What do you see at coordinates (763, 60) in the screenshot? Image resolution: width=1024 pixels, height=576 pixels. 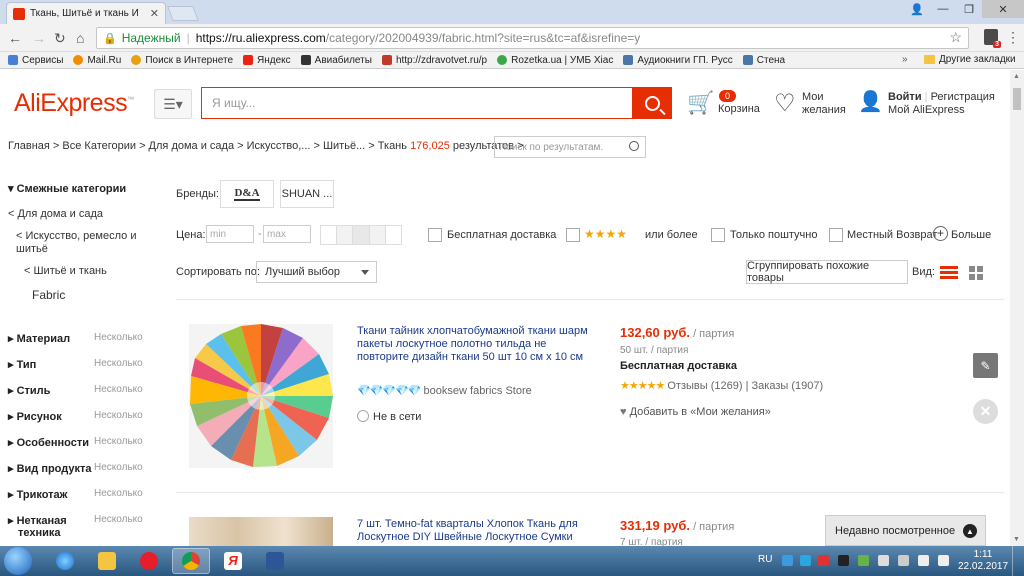 I see `bookmark-wall: Стена` at bounding box center [763, 60].